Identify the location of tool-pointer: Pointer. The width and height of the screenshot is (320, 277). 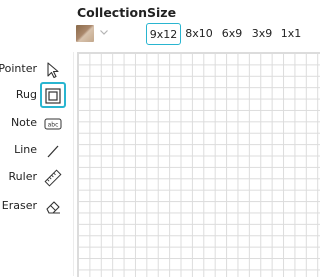
(37, 70).